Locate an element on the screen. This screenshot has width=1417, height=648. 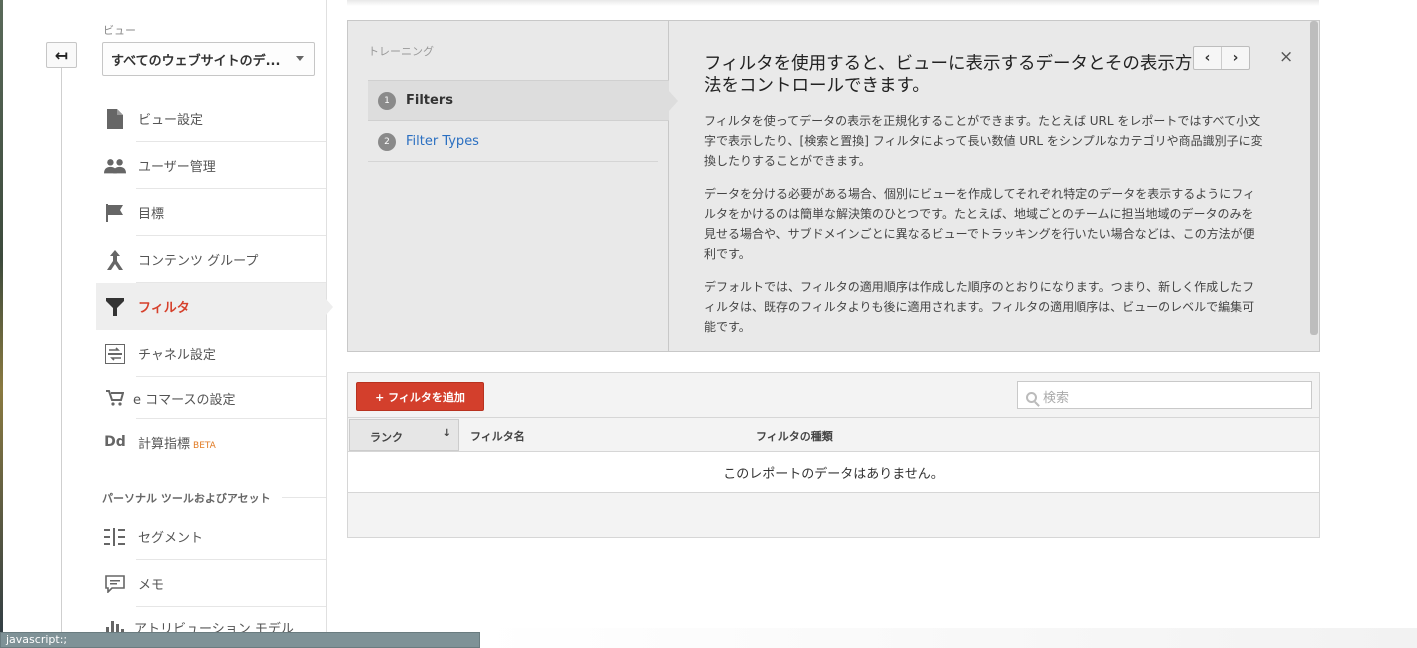
column-header-rank: ランク ↓ is located at coordinates (404, 435).